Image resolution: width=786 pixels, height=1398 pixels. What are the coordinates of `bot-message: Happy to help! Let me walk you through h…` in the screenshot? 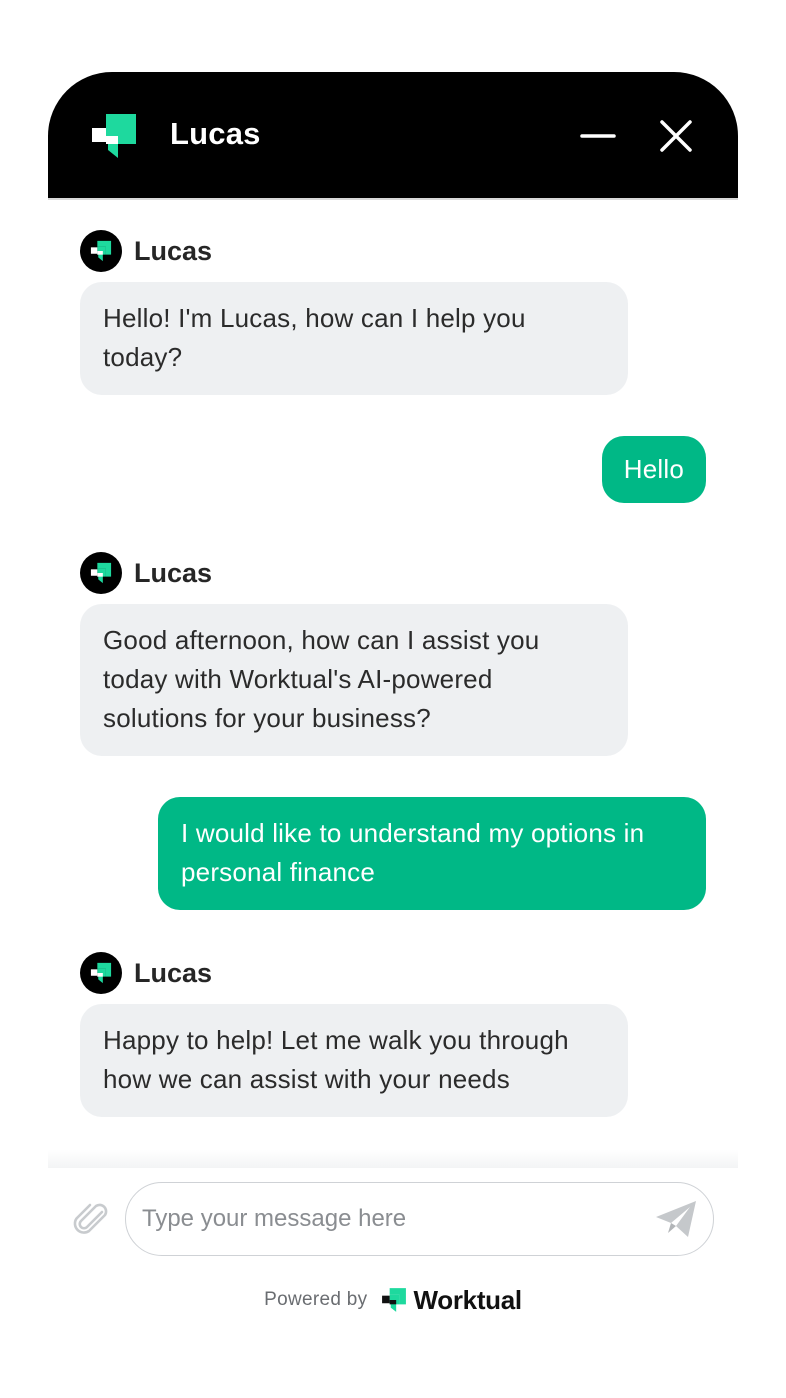 It's located at (354, 1060).